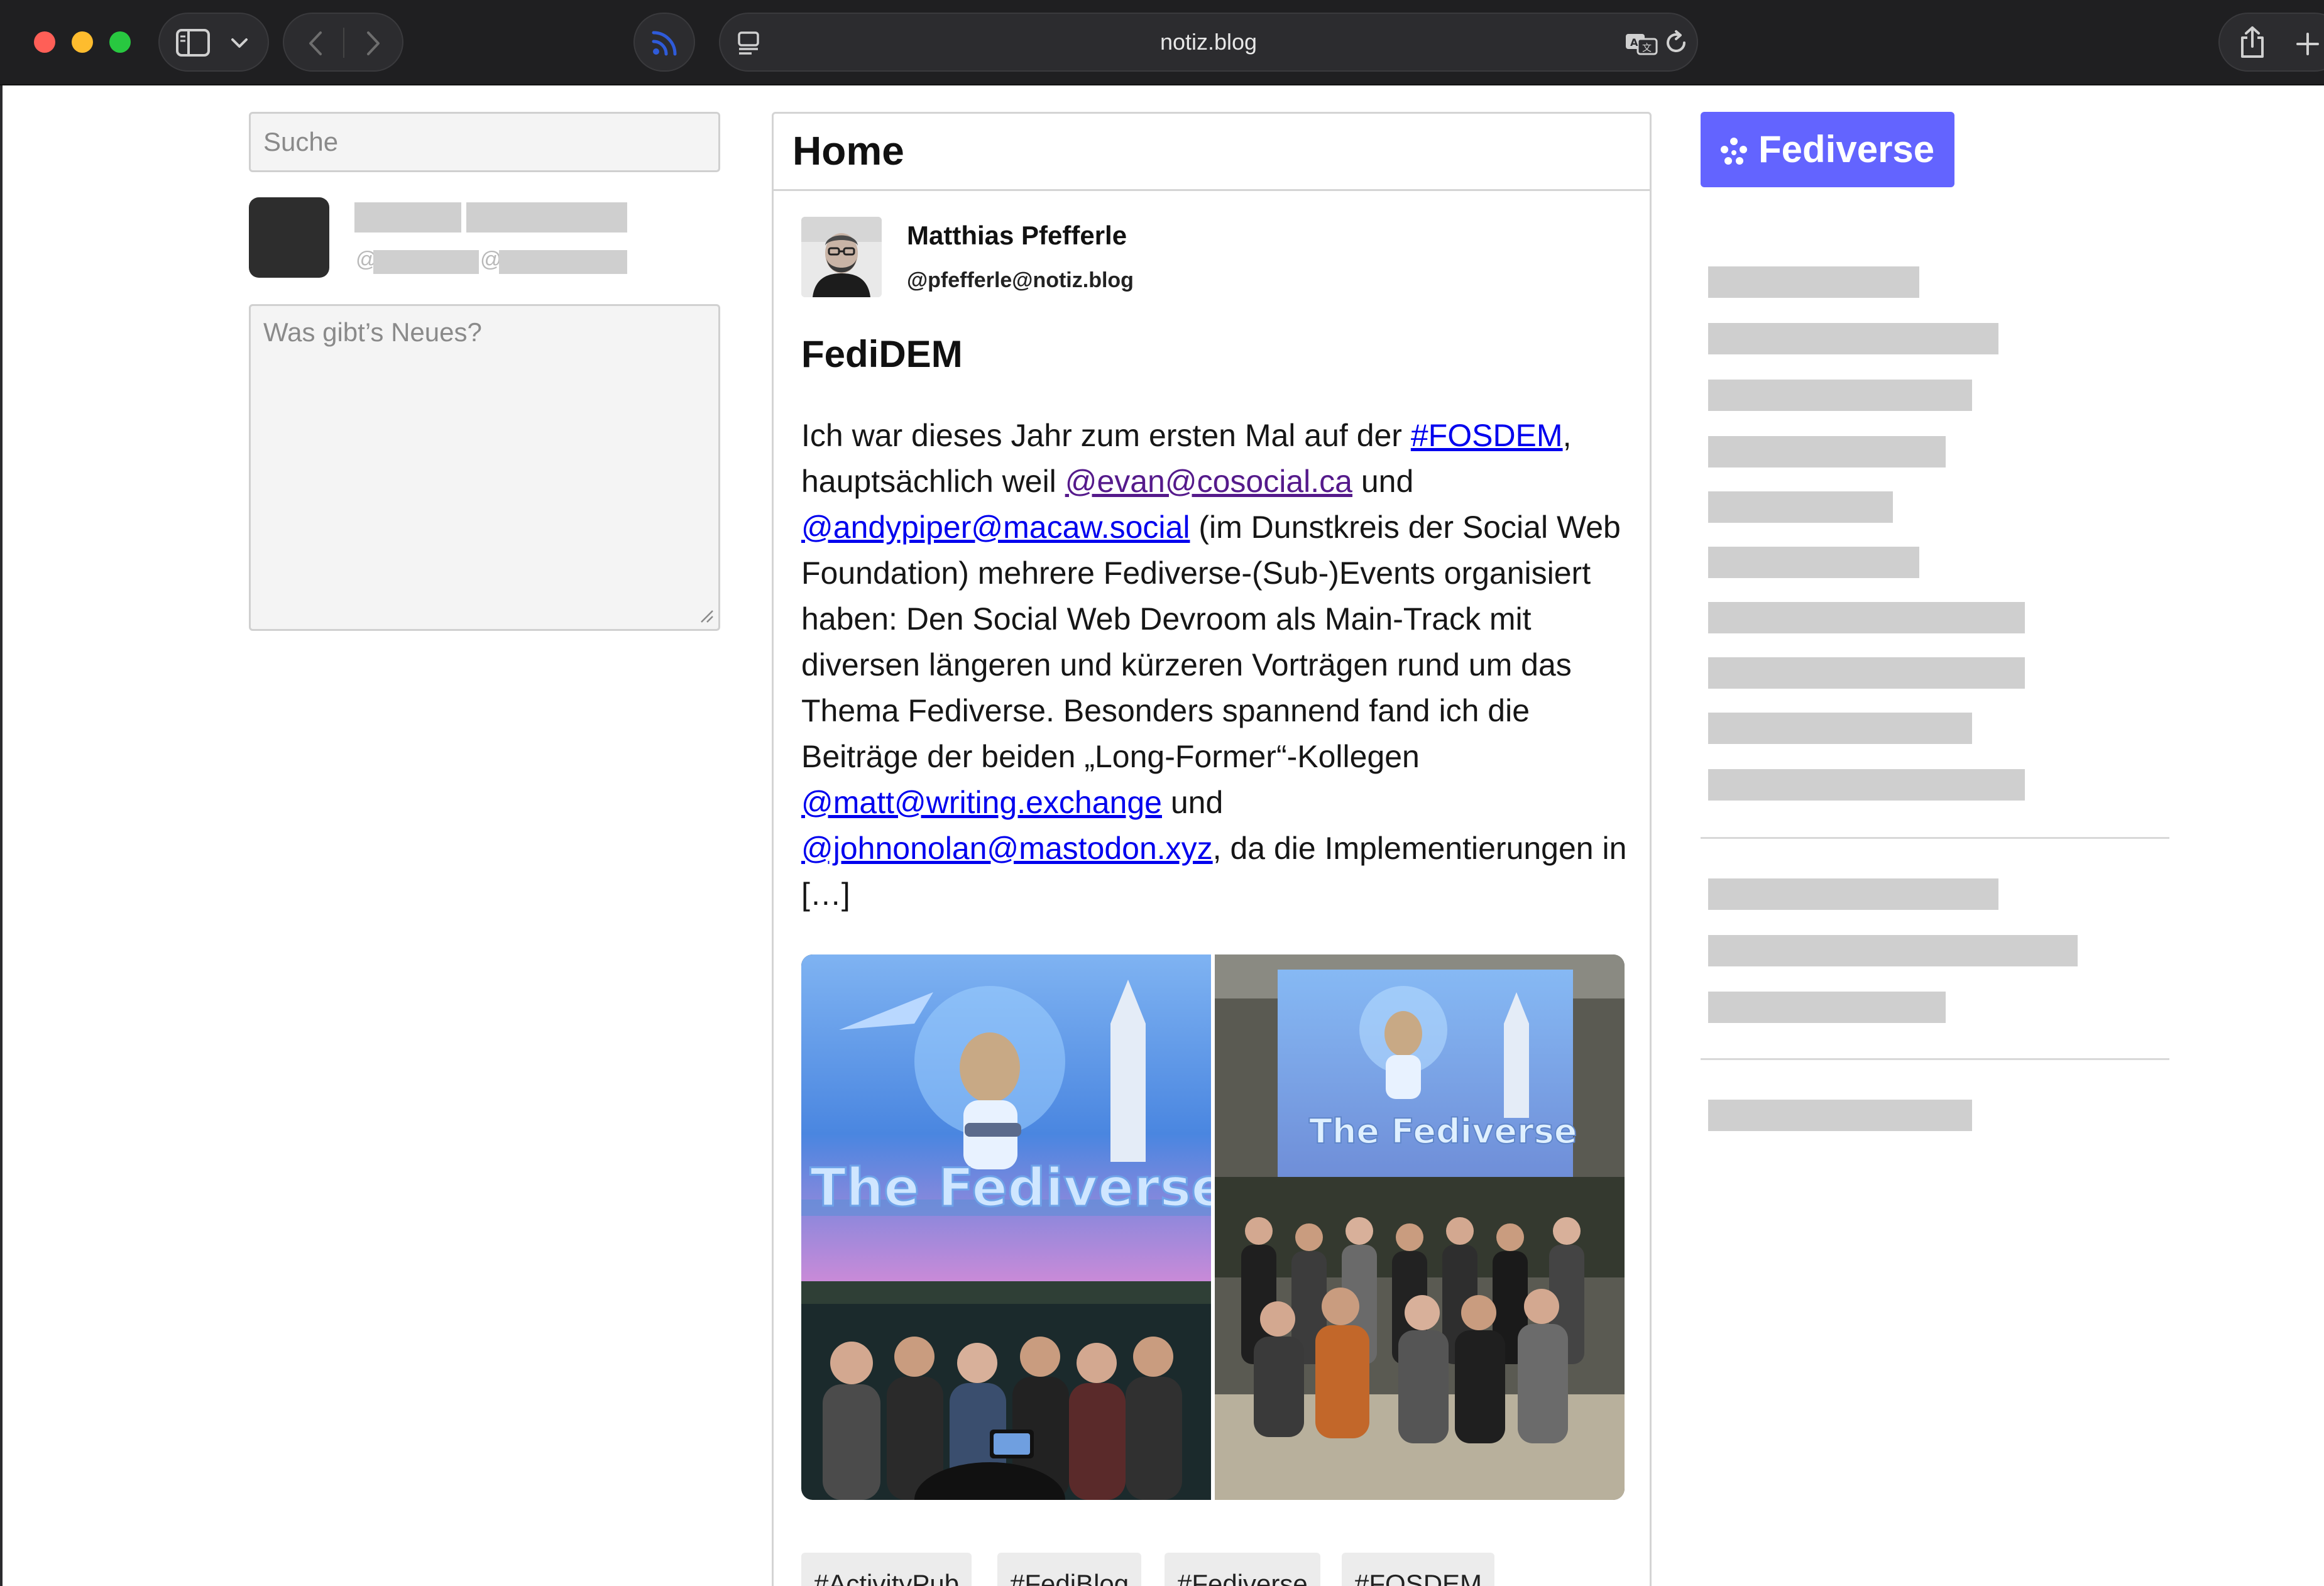 This screenshot has width=2324, height=1586. I want to click on share-icon, so click(2252, 42).